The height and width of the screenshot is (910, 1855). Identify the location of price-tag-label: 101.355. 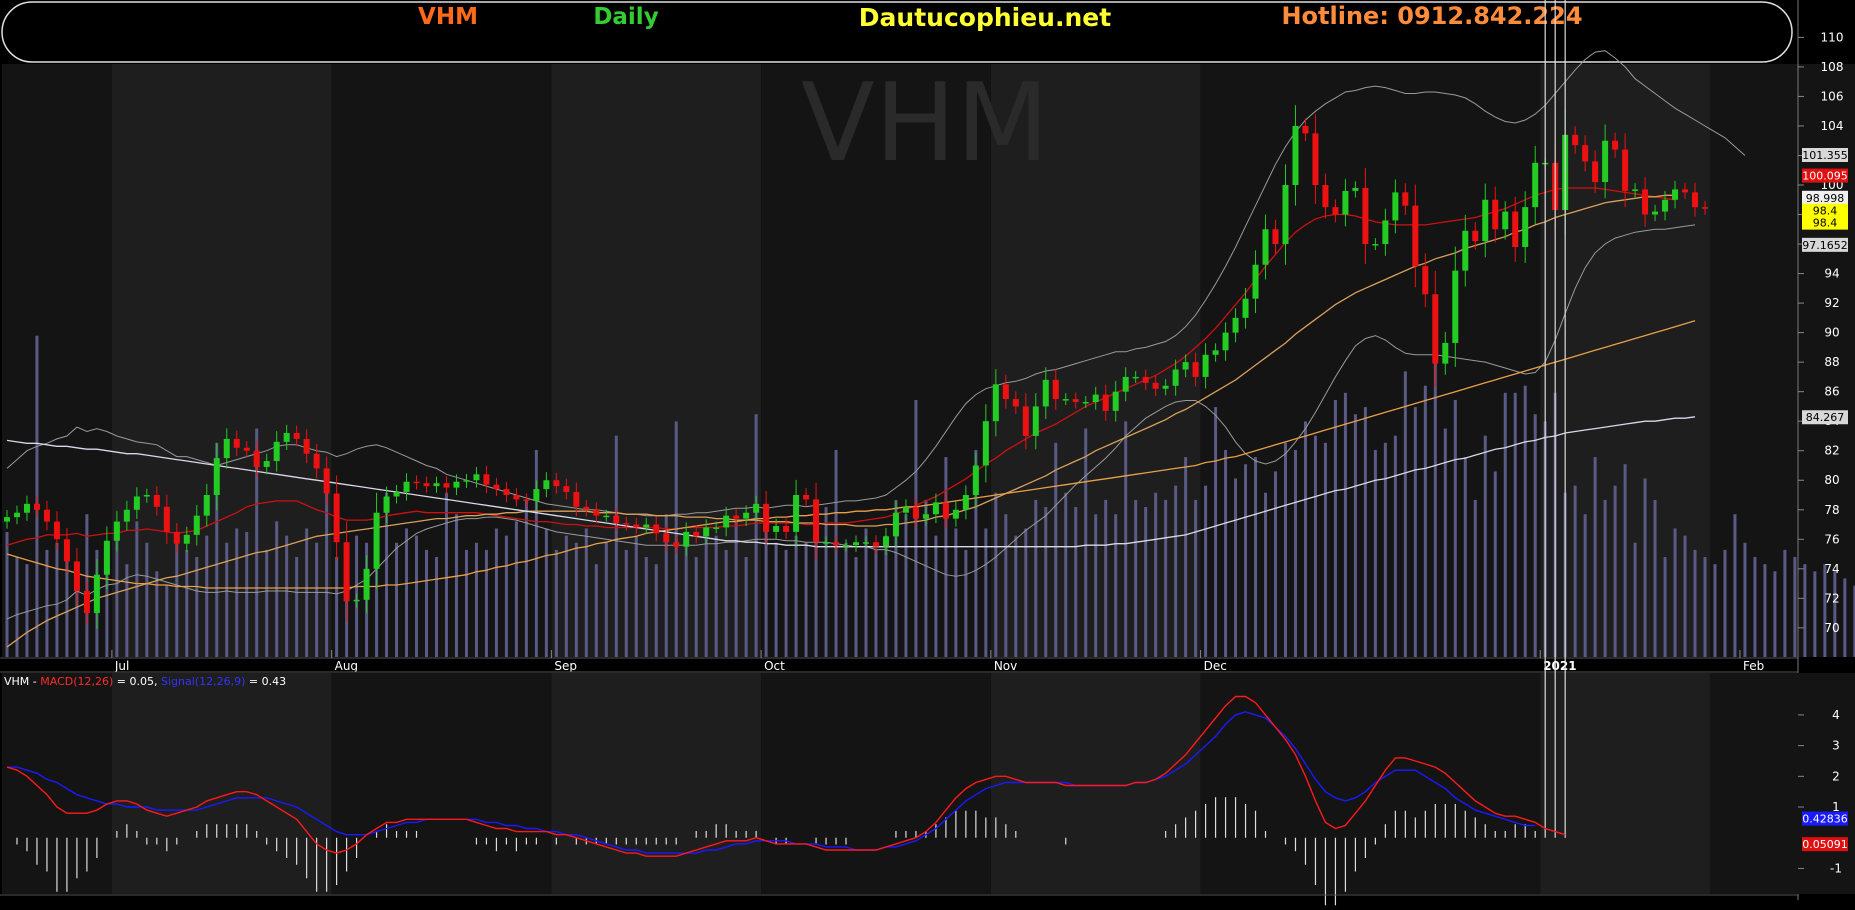
(1825, 155).